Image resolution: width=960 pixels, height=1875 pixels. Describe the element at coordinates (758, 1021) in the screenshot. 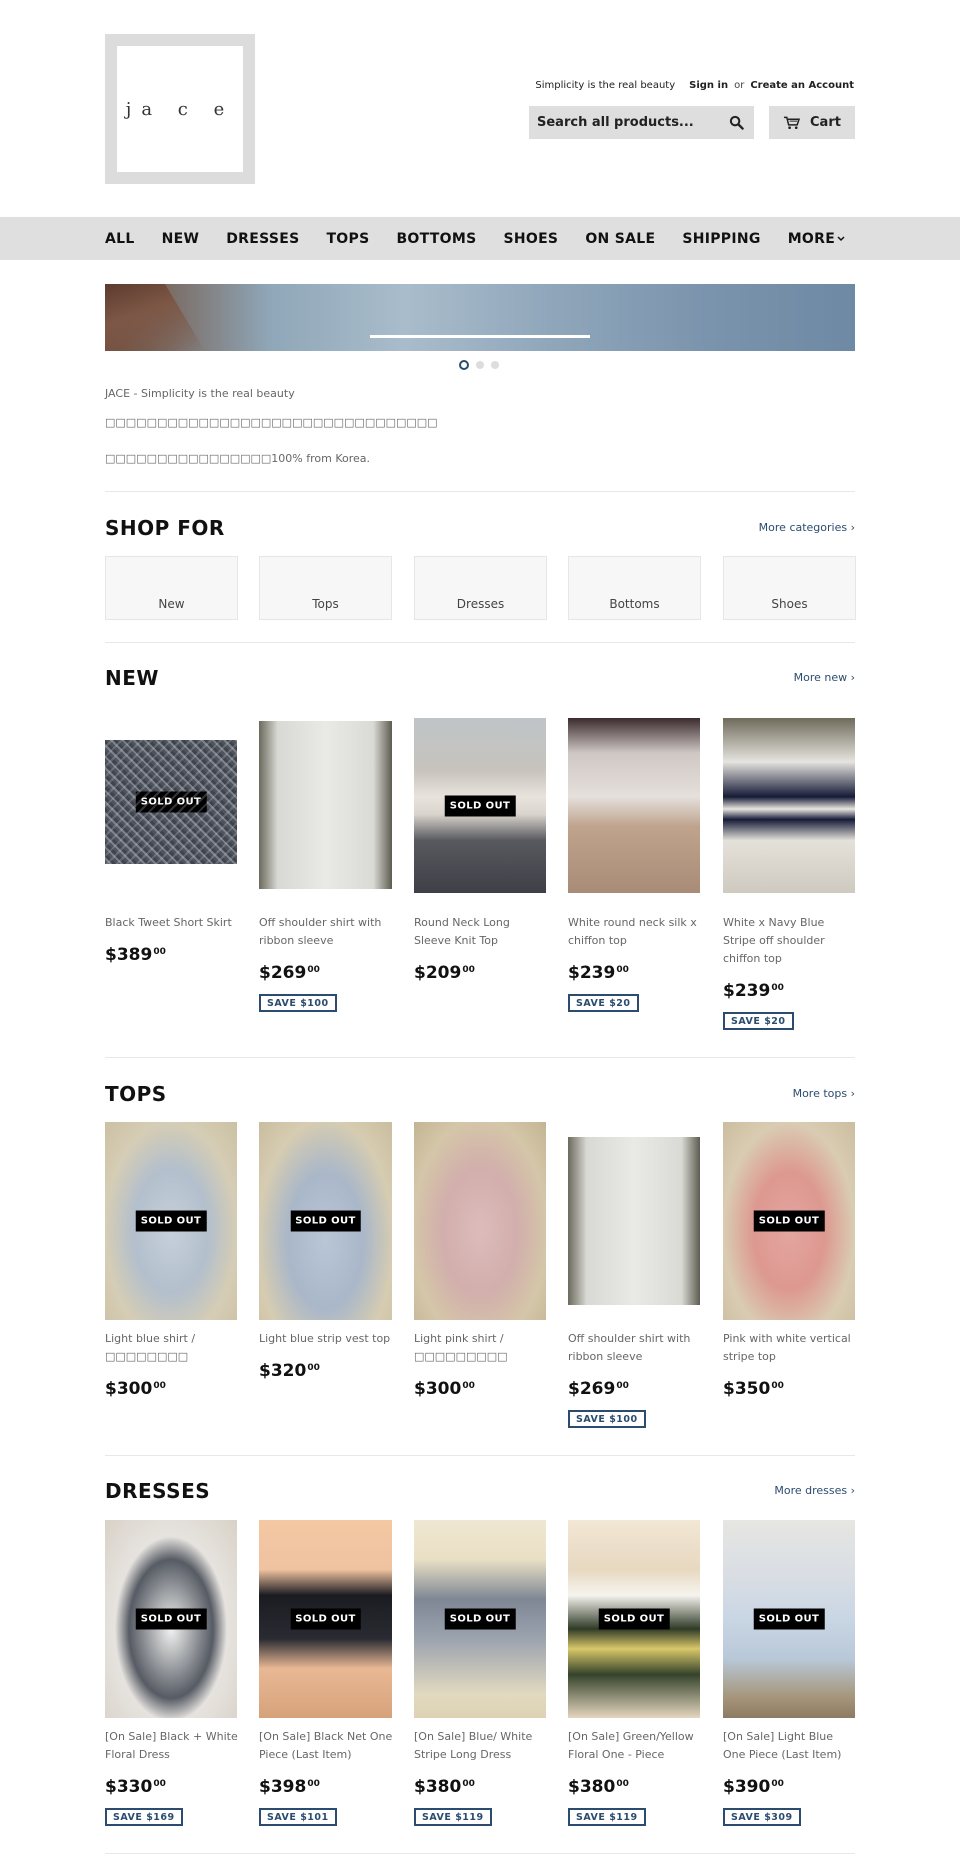

I see `save-badge: SAVE $20` at that location.